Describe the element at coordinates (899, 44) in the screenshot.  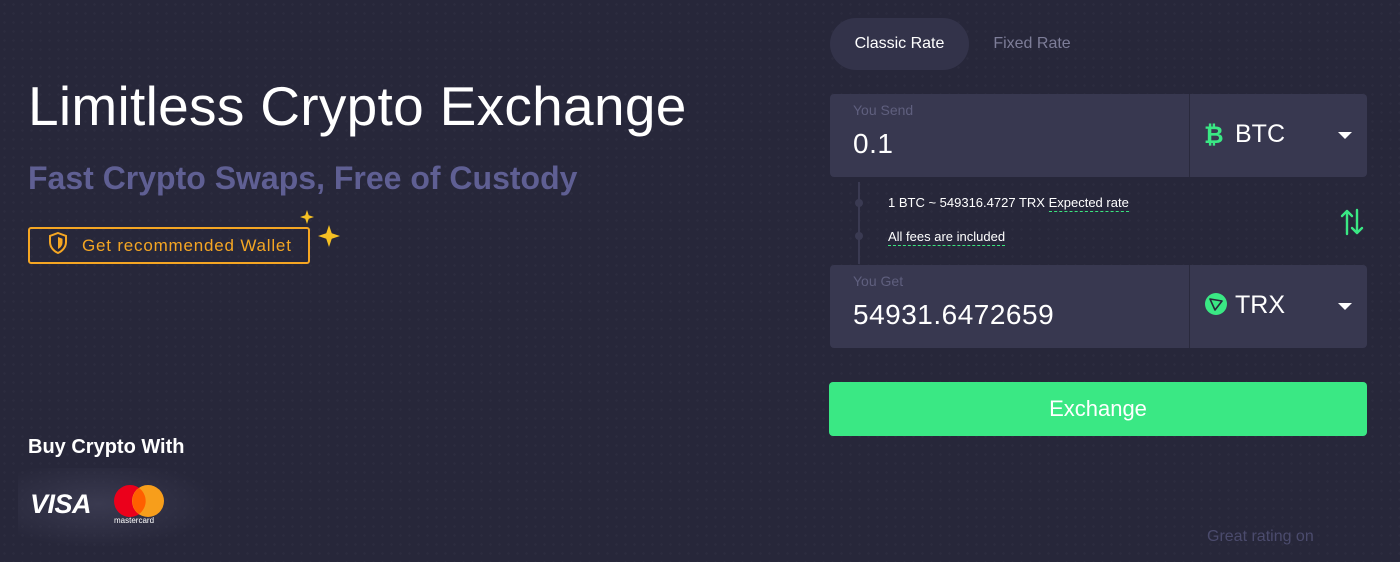
I see `tab-classic-rate: Classic Rate` at that location.